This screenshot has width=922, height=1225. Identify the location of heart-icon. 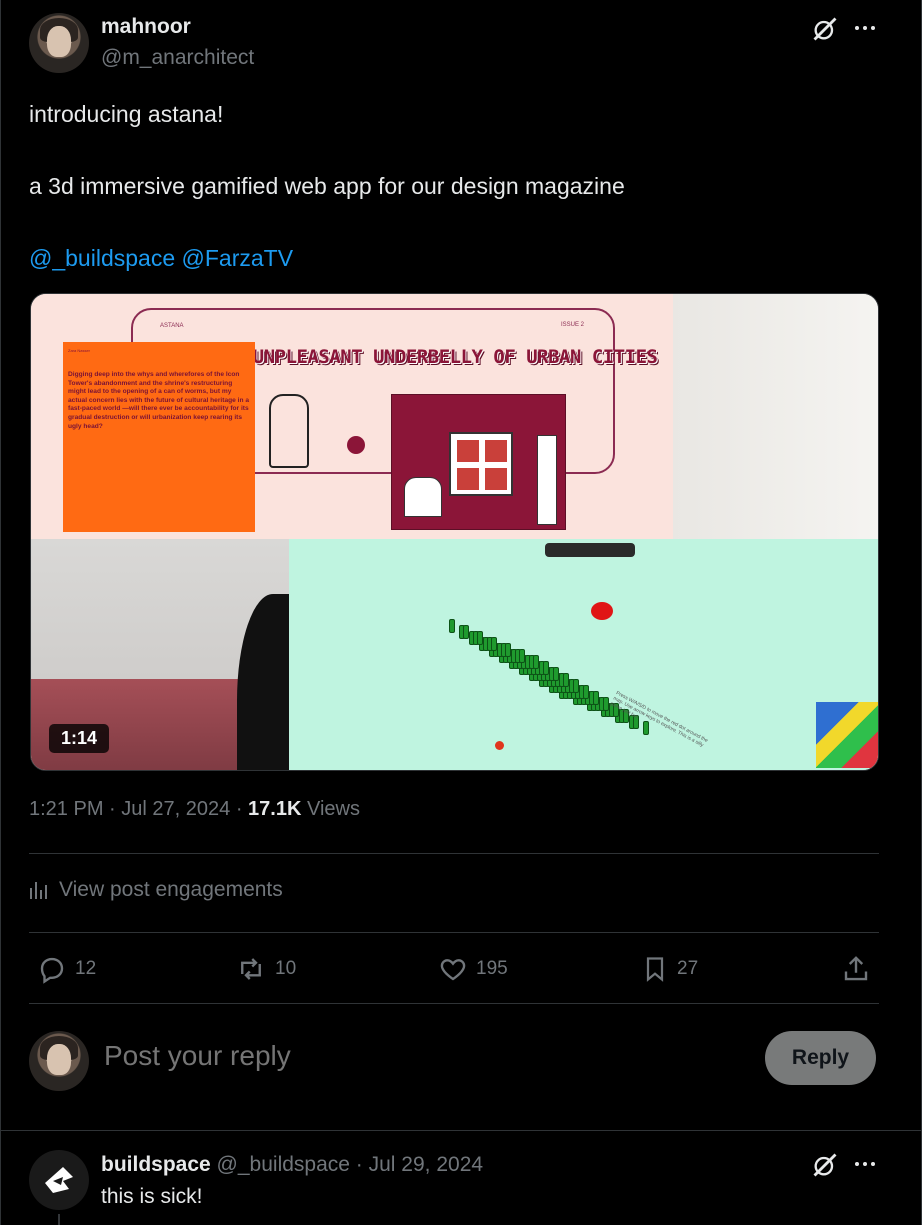
(453, 970).